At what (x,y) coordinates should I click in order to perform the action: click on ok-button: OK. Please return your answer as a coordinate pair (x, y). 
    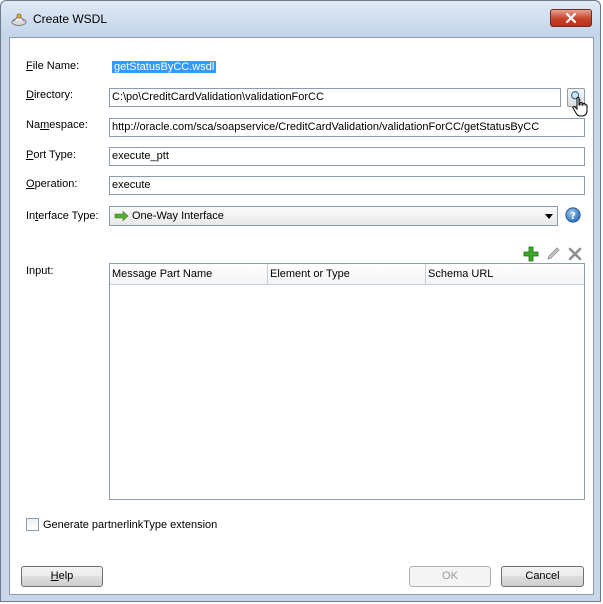
    Looking at the image, I should click on (450, 576).